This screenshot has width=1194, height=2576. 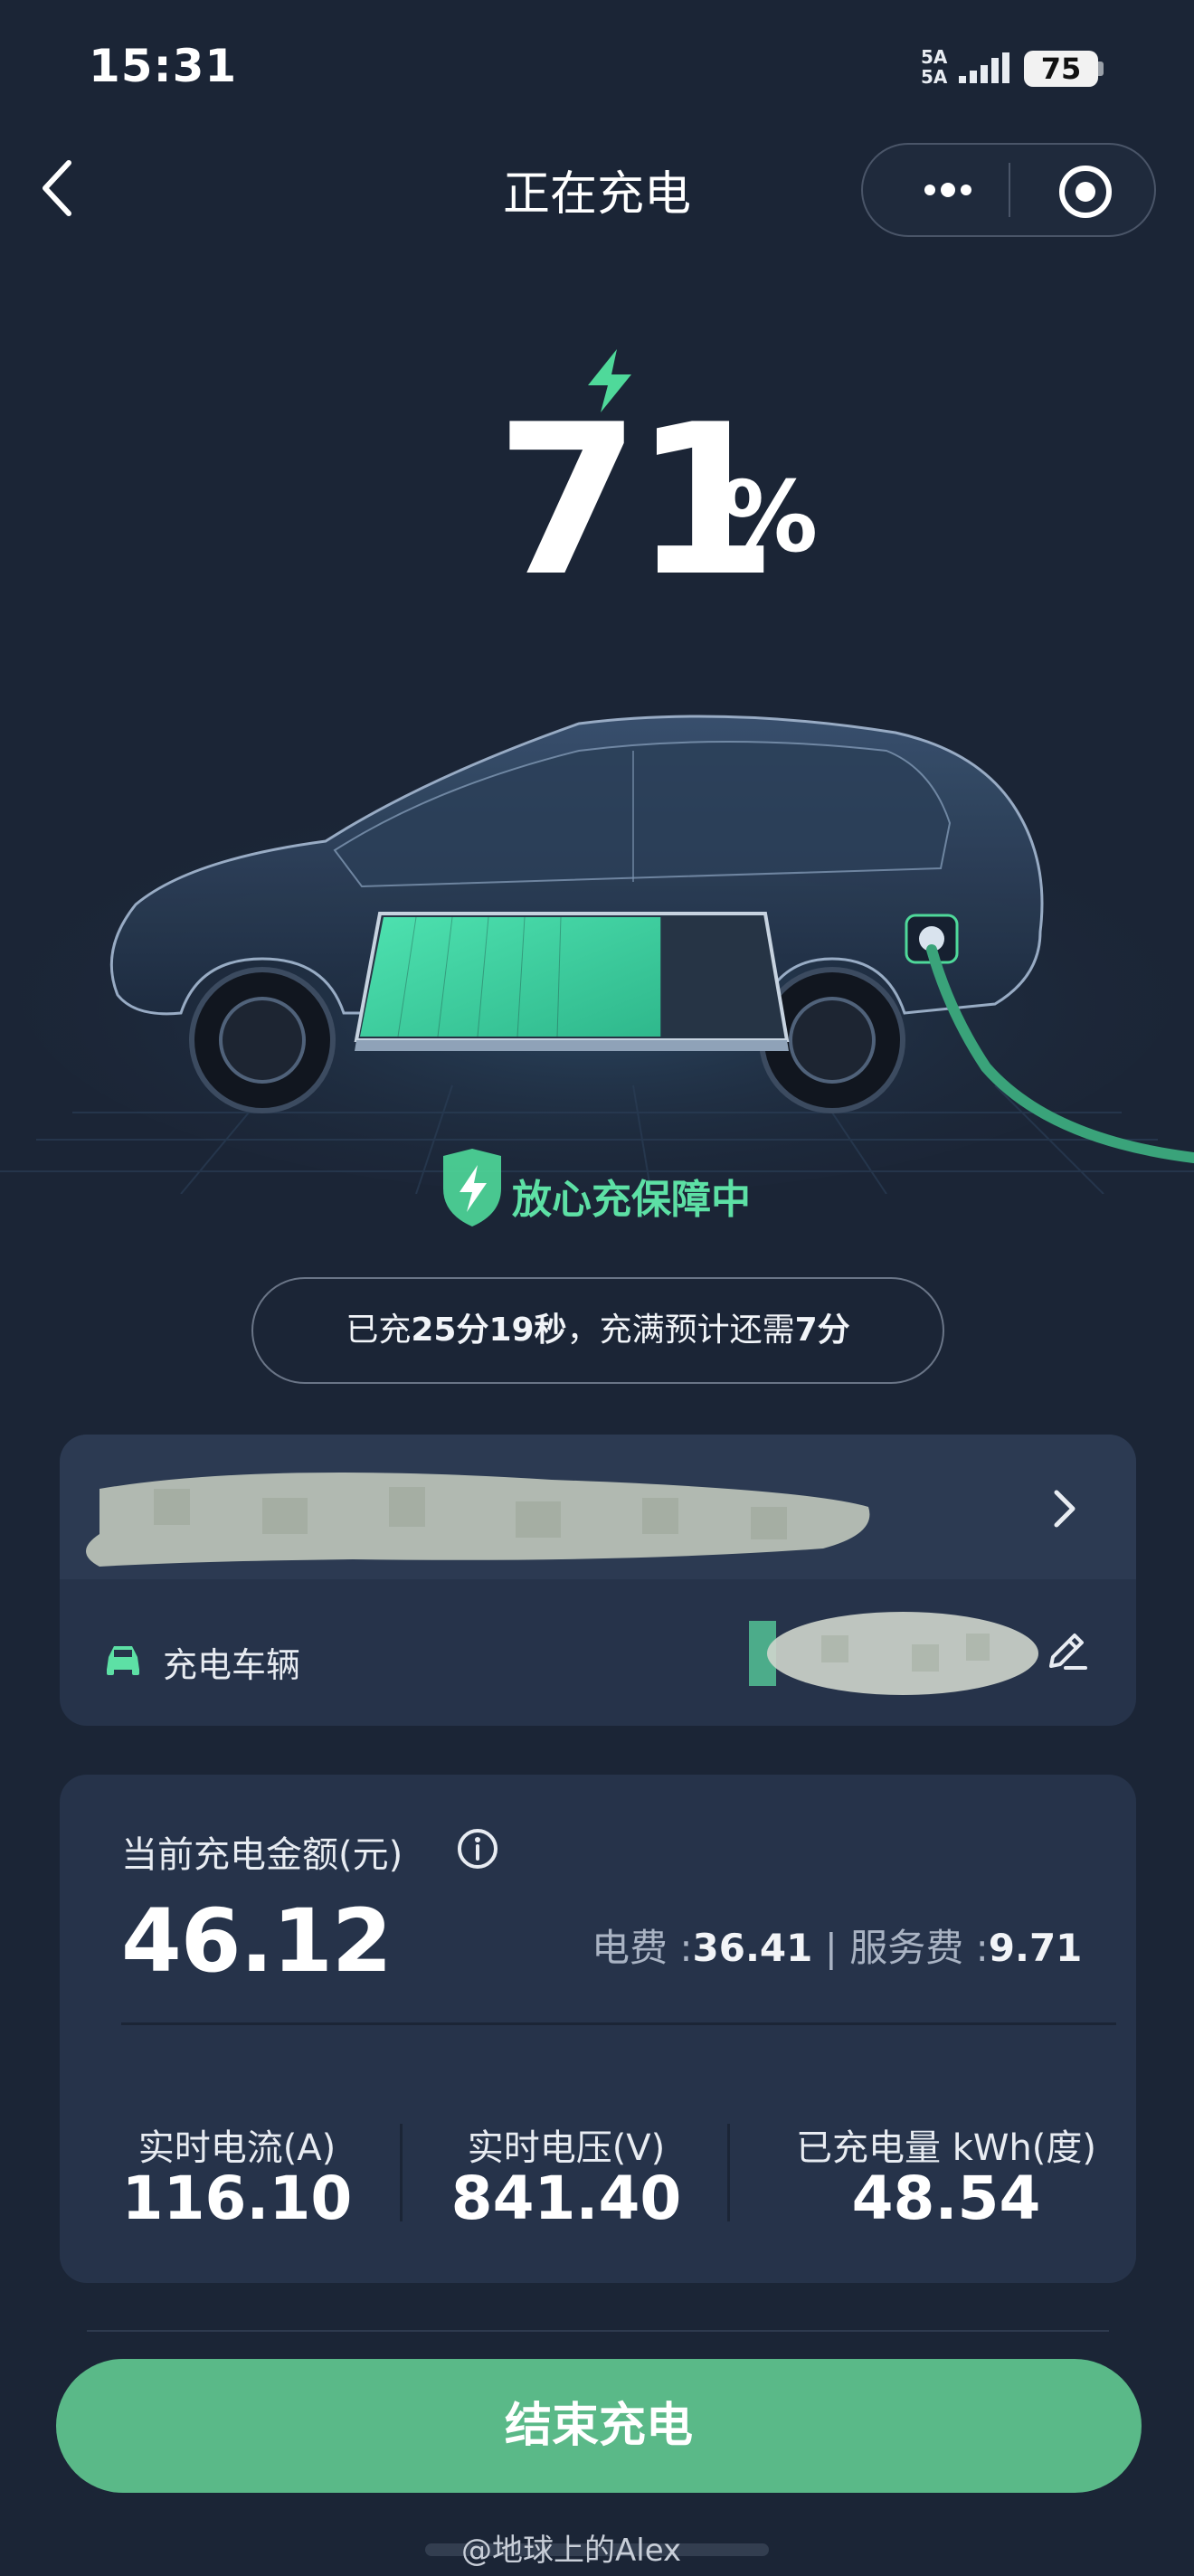 I want to click on electric-fee-value: 36.41, so click(x=752, y=1948).